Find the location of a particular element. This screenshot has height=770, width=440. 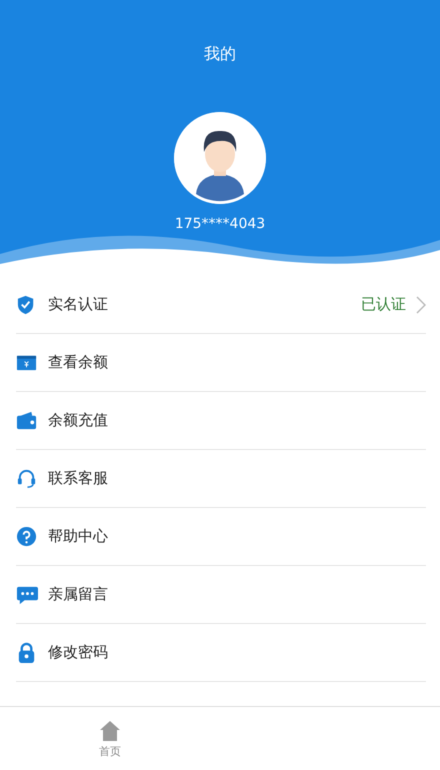

nav-tab: 首页 is located at coordinates (110, 738).